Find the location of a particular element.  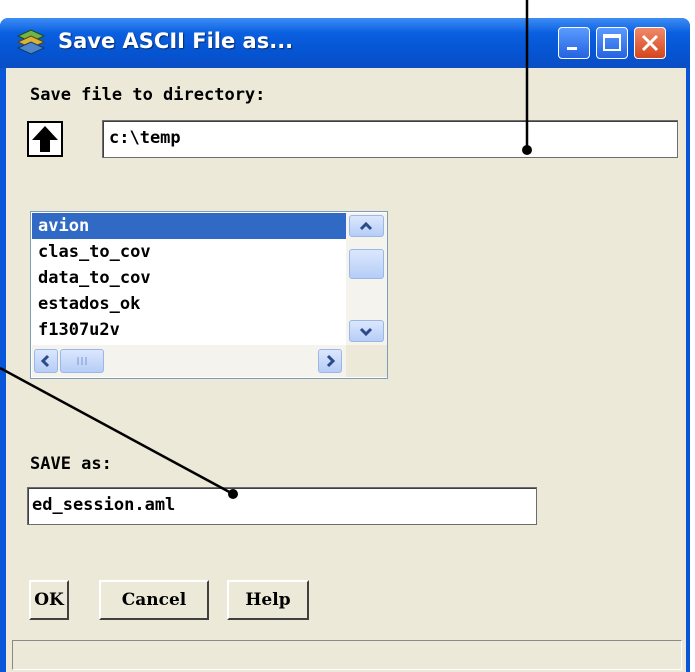

grip-icon is located at coordinates (82, 361).